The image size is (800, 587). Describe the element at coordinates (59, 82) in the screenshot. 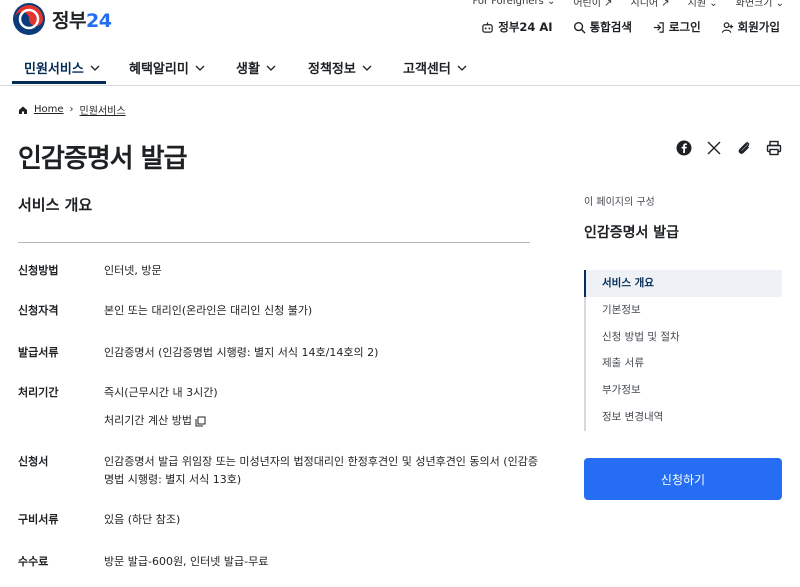

I see `active-nav-indicator` at that location.